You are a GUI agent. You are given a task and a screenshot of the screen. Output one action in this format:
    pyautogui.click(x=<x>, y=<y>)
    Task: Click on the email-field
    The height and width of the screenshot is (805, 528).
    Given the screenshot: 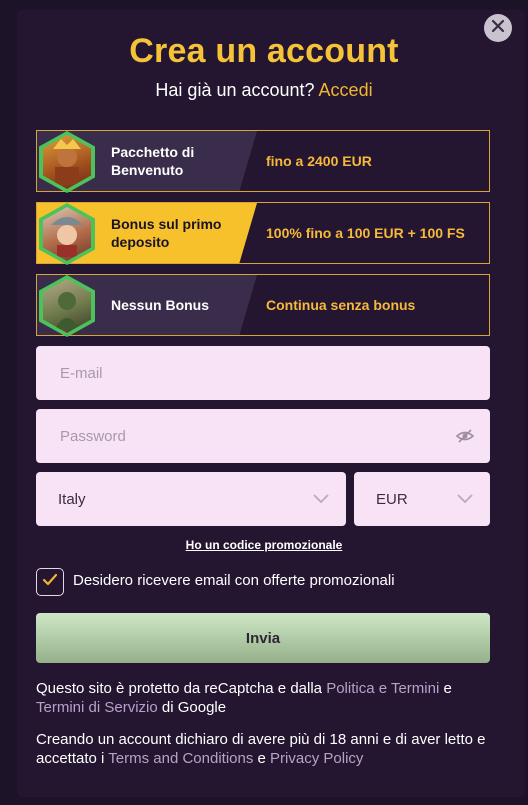 What is the action you would take?
    pyautogui.click(x=274, y=373)
    